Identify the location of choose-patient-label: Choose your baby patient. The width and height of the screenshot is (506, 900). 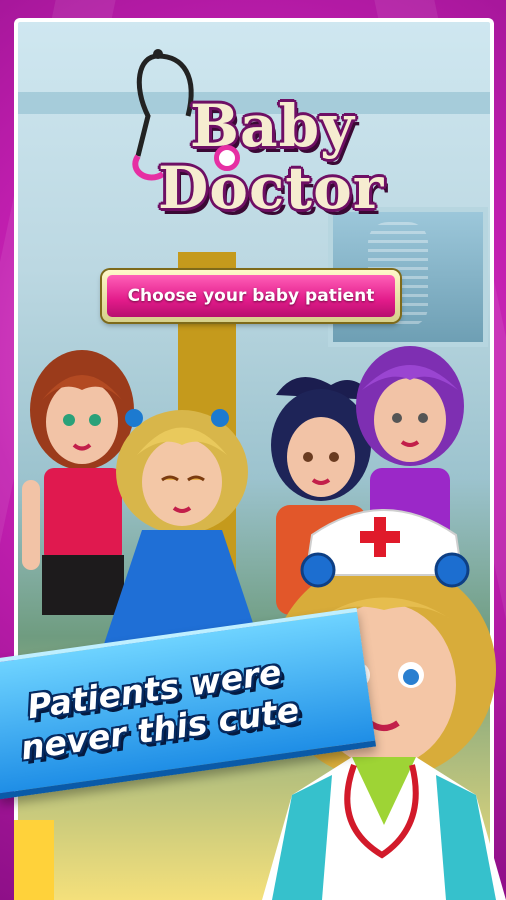
(251, 296).